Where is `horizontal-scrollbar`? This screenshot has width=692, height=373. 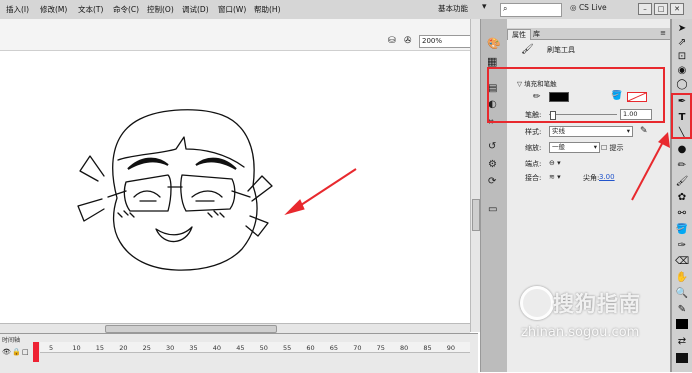
horizontal-scrollbar is located at coordinates (235, 328).